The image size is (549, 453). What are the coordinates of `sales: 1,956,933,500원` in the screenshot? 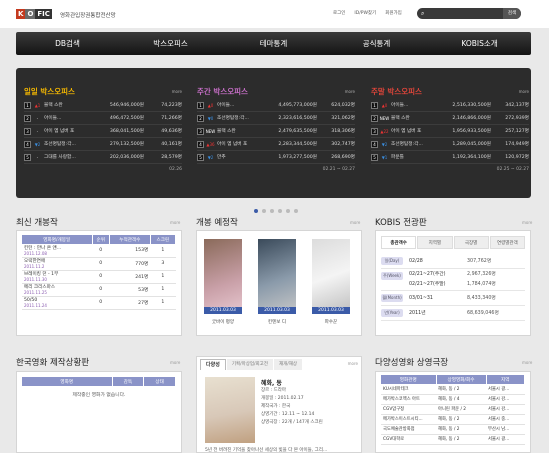 It's located at (471, 131).